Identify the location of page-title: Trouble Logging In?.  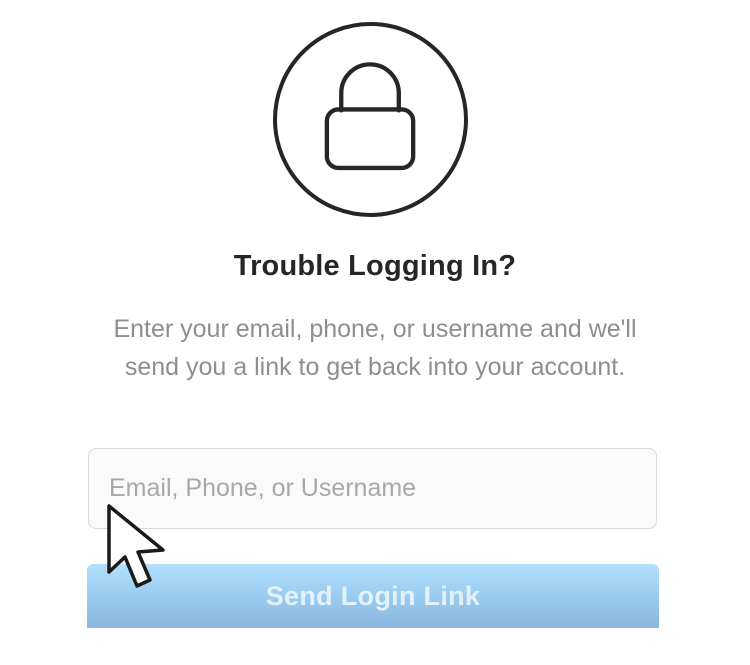
(375, 266).